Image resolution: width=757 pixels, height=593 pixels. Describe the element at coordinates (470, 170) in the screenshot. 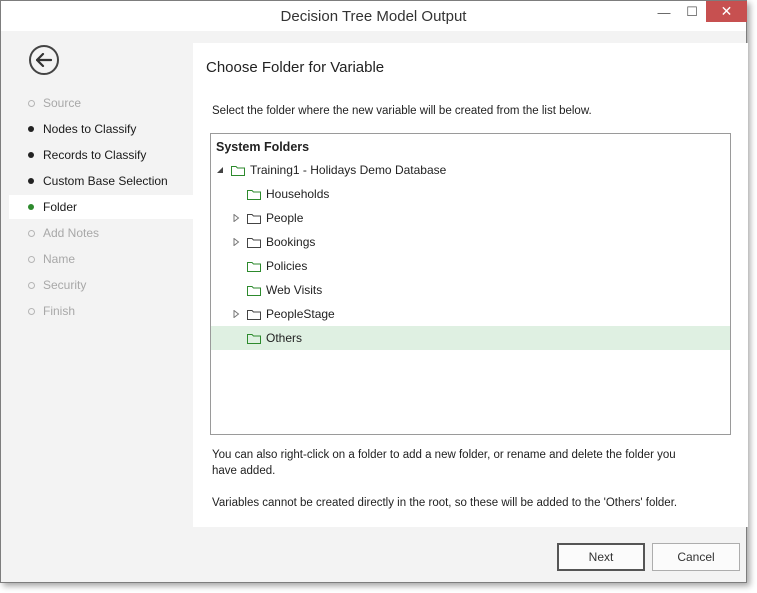

I see `tree-row-training1: Training1 - Holidays Demo Database` at that location.